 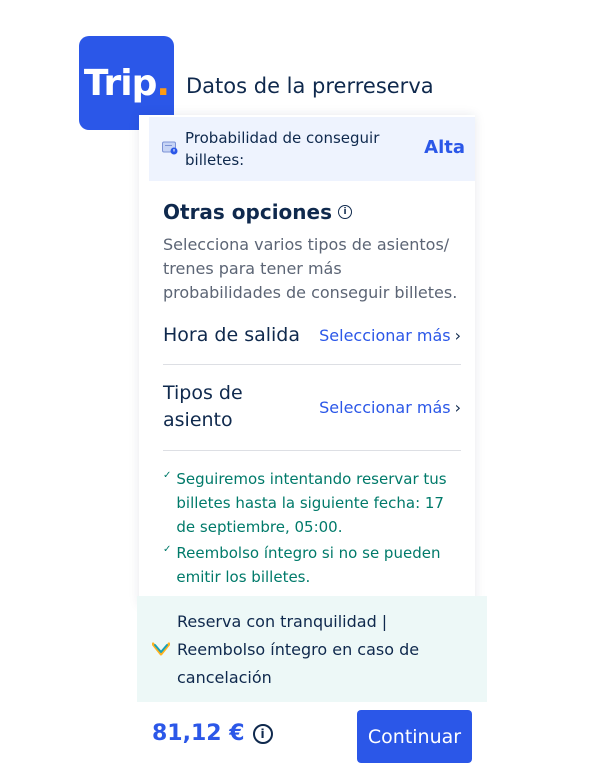 What do you see at coordinates (312, 407) in the screenshot?
I see `seat-types-row: Tipos de asiento Seleccionar más ›` at bounding box center [312, 407].